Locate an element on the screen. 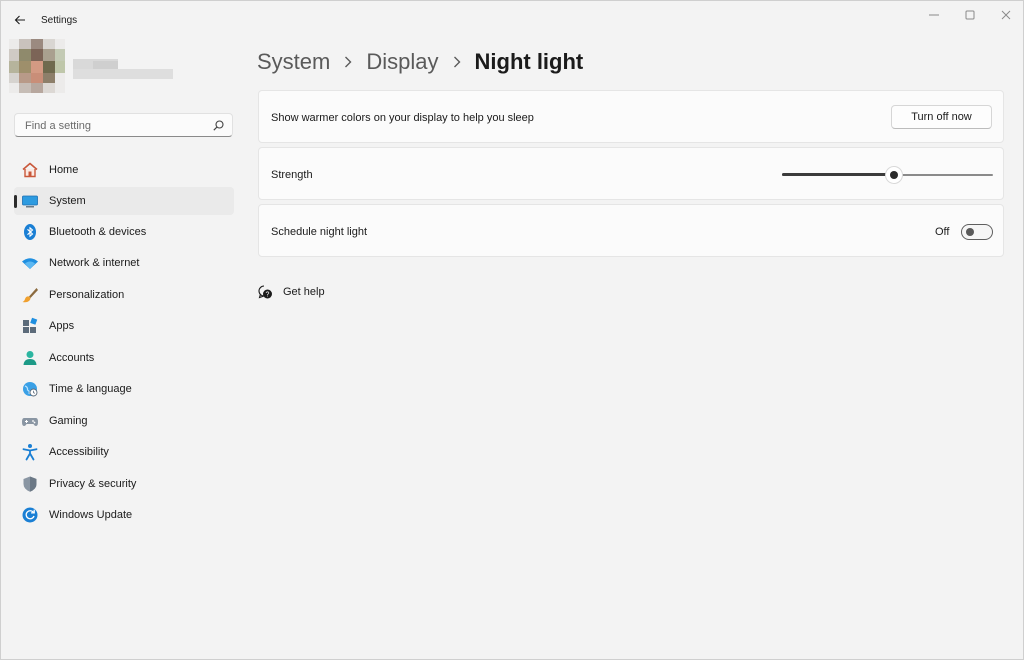 Image resolution: width=1024 pixels, height=660 pixels. page-title: Night light is located at coordinates (529, 61).